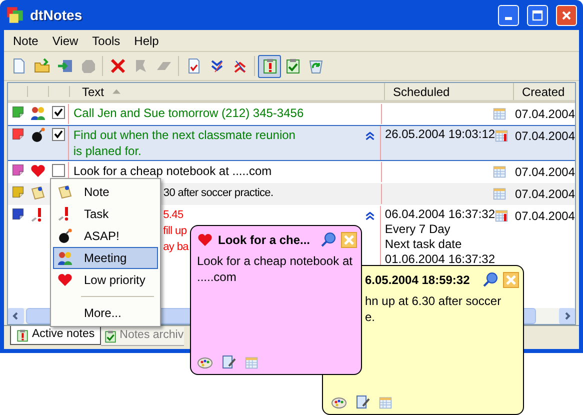 This screenshot has height=415, width=583. What do you see at coordinates (440, 214) in the screenshot?
I see `schedule-text: 06.04.2004 16:37:32` at bounding box center [440, 214].